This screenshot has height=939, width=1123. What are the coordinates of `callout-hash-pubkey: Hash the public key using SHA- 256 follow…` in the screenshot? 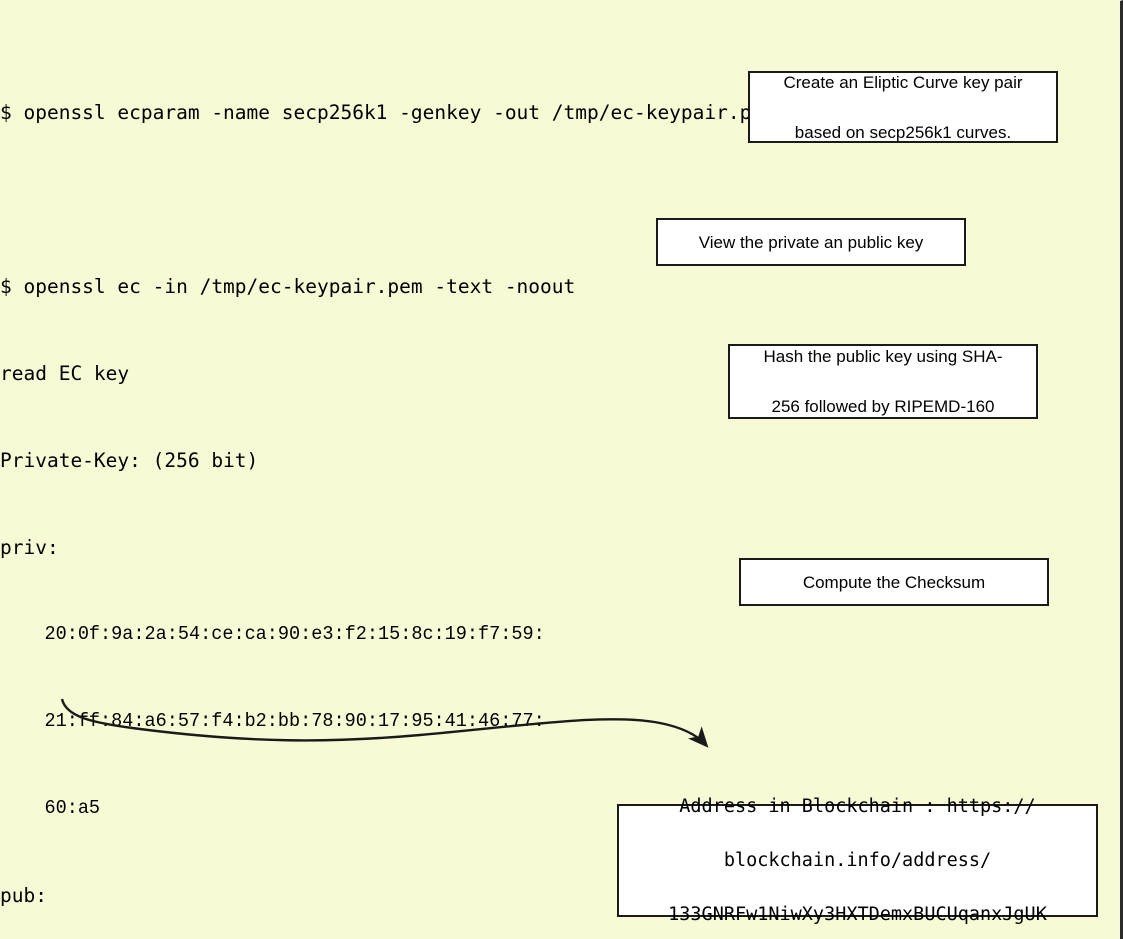 It's located at (883, 381).